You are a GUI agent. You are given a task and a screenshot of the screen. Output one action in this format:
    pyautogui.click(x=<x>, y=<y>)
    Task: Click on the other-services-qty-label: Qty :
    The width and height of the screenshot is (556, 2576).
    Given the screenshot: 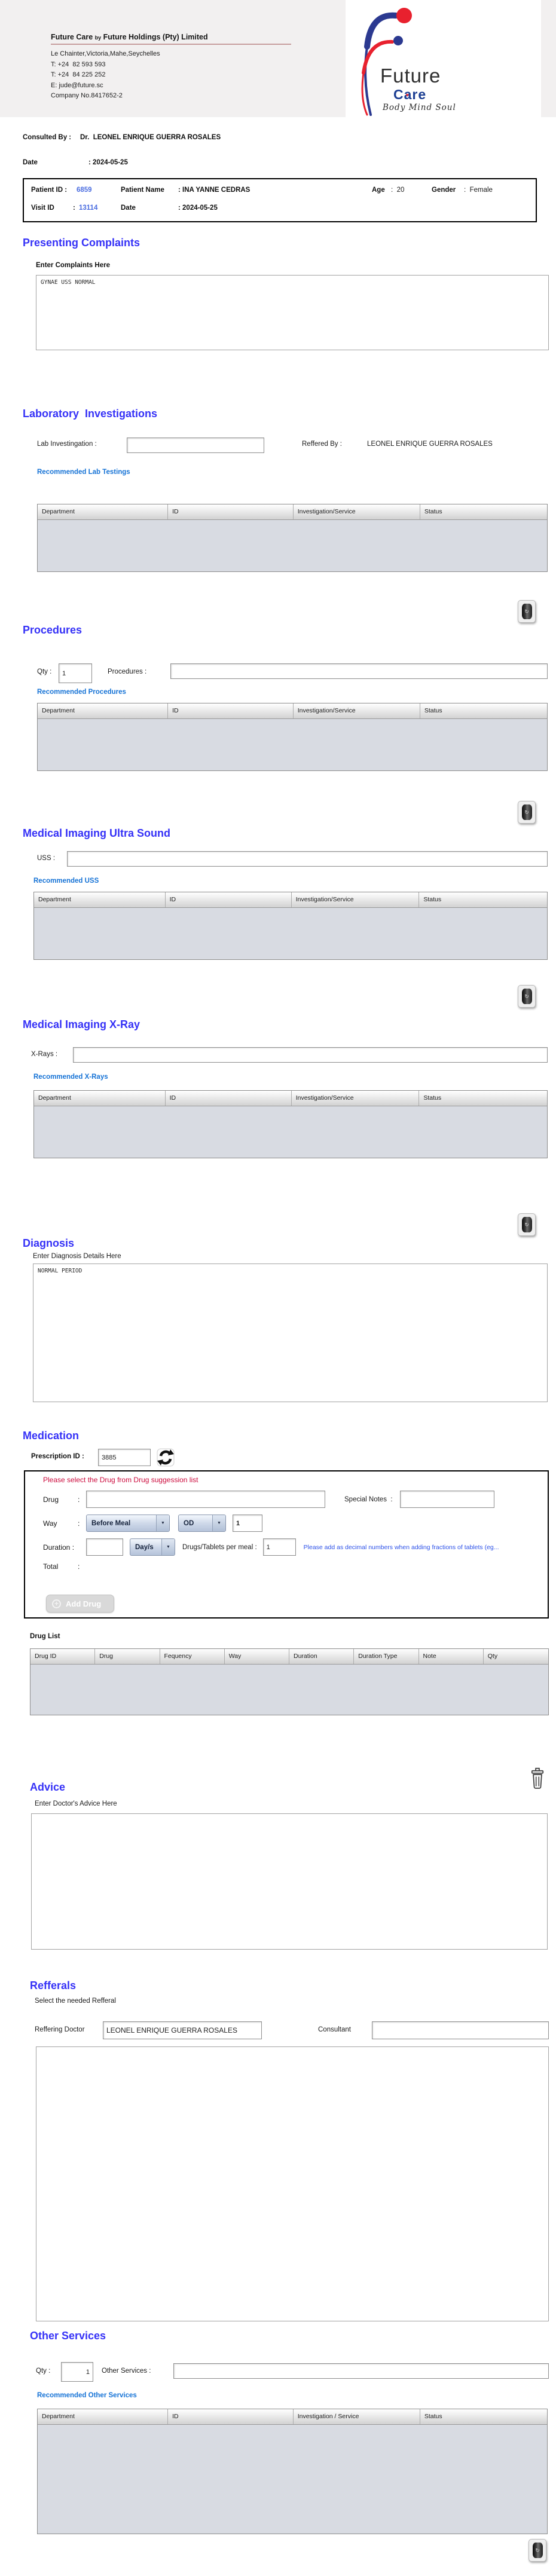 What is the action you would take?
    pyautogui.click(x=43, y=2371)
    